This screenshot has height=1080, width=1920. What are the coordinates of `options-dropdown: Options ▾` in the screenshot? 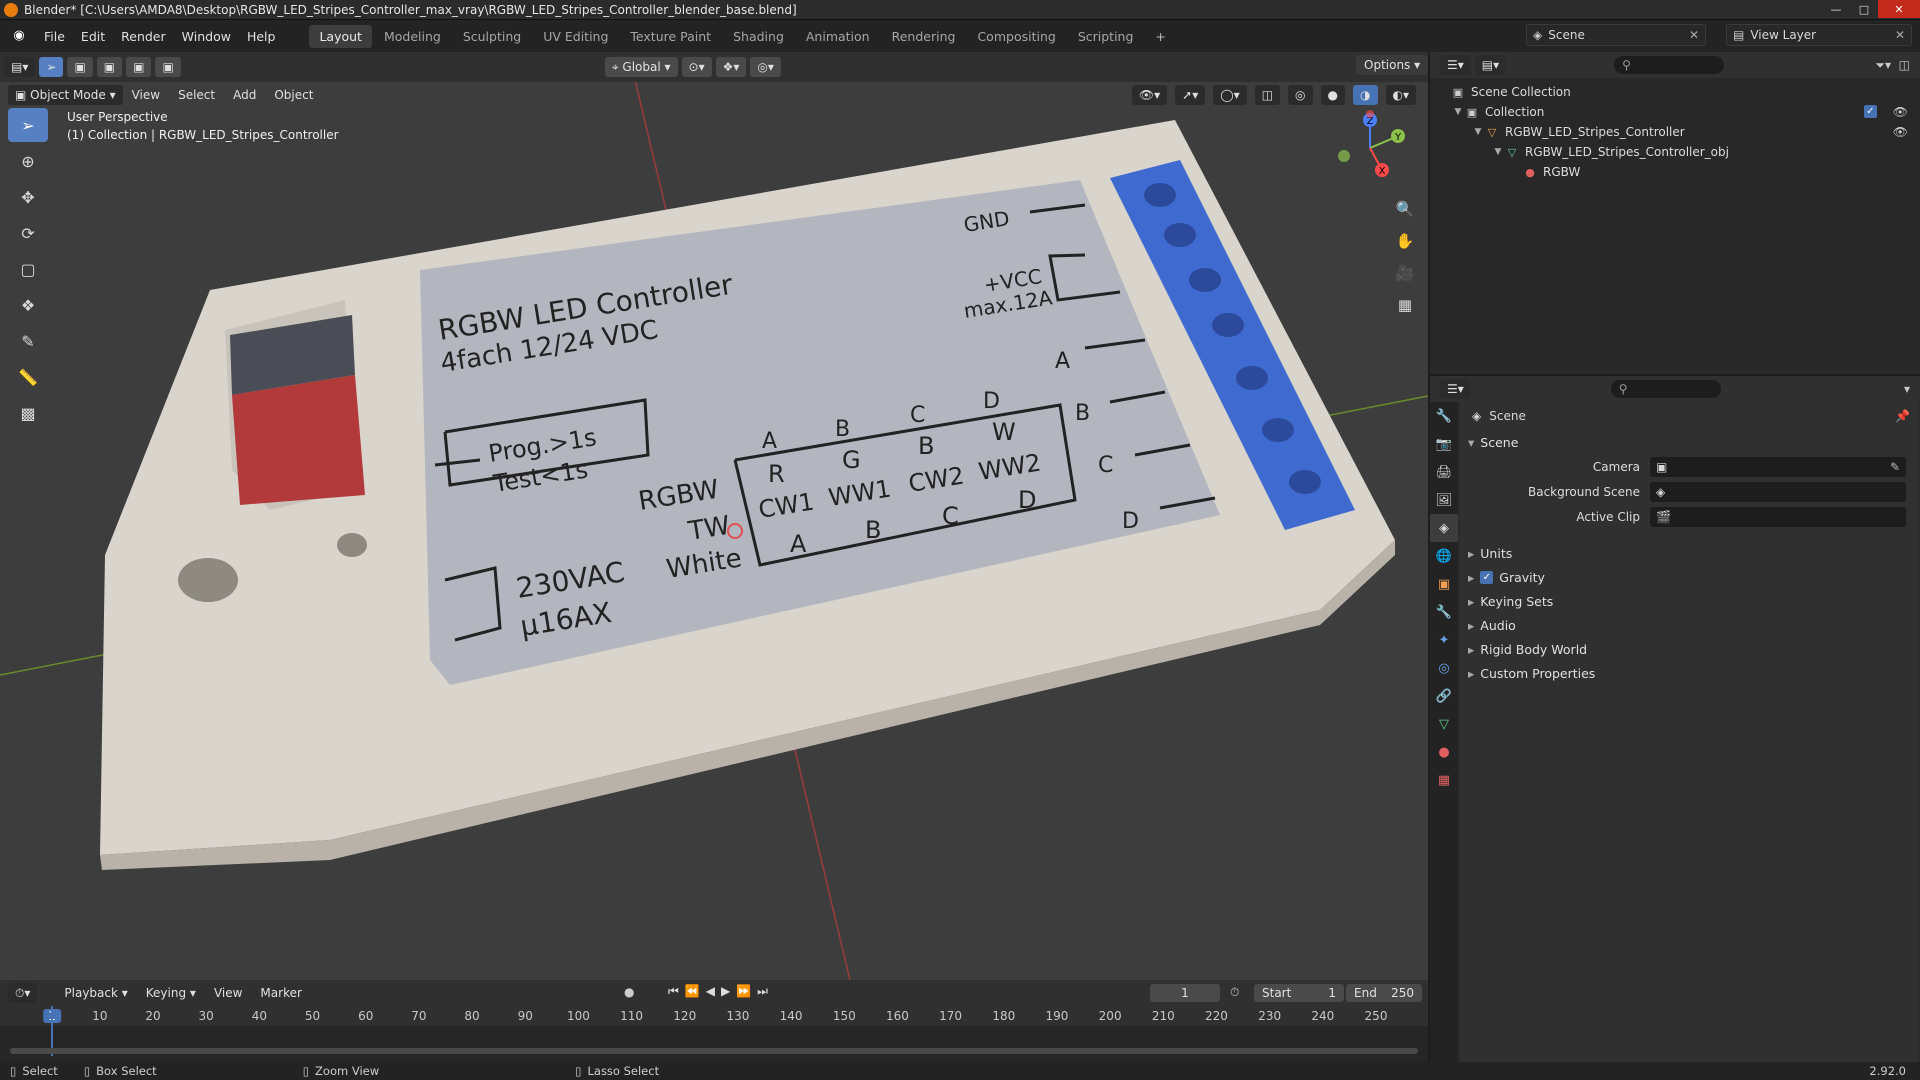 It's located at (1392, 65).